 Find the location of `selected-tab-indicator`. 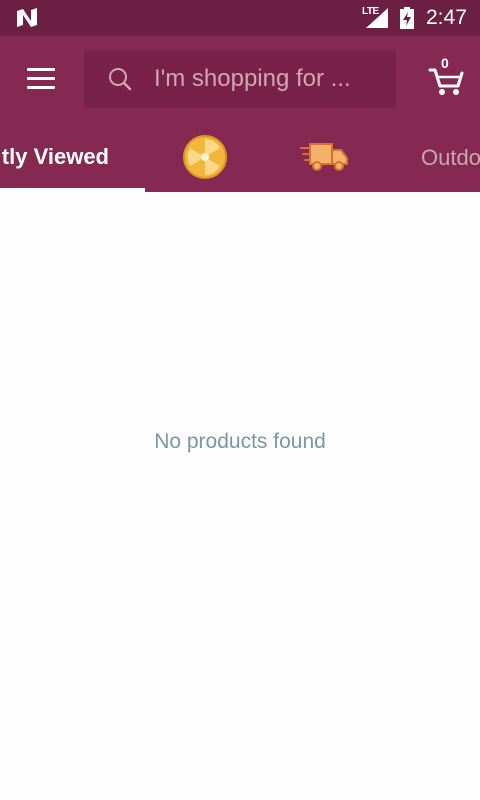

selected-tab-indicator is located at coordinates (72, 190).